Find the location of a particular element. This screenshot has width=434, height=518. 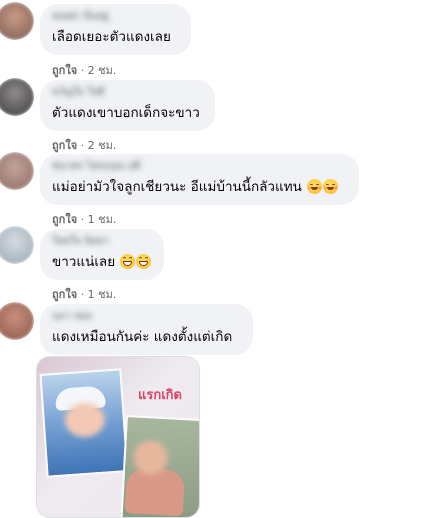

commenter-name: นภา ทอง is located at coordinates (146, 317).